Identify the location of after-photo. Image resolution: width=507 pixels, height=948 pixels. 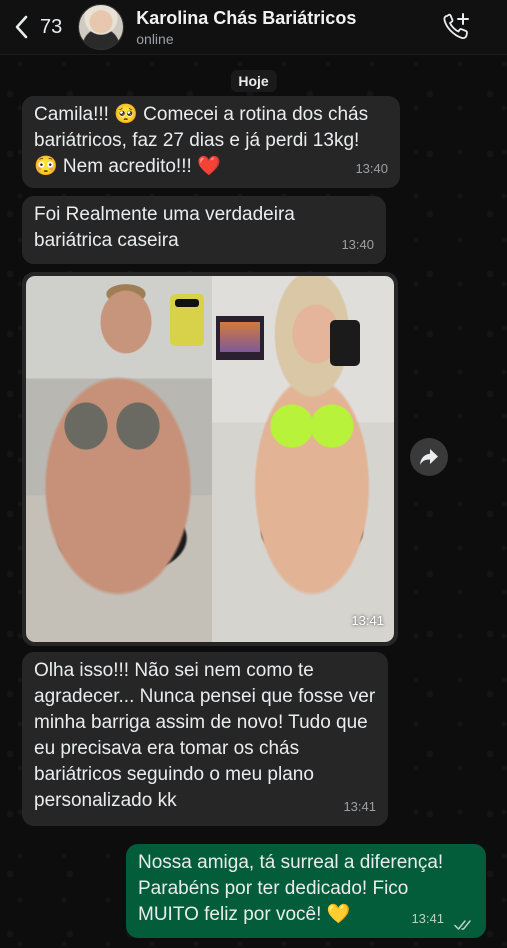
(303, 459).